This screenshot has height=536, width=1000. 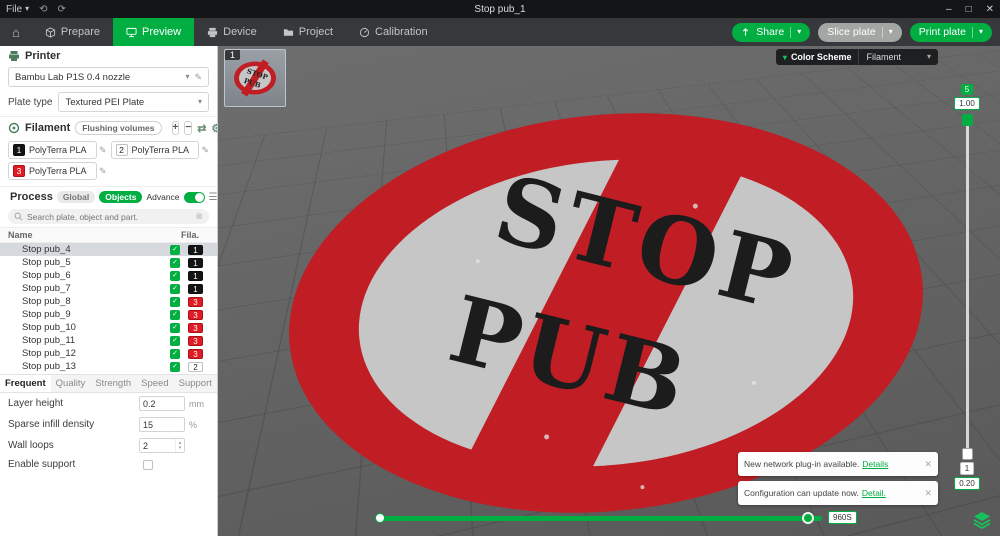 I want to click on tab-device: Device, so click(x=232, y=32).